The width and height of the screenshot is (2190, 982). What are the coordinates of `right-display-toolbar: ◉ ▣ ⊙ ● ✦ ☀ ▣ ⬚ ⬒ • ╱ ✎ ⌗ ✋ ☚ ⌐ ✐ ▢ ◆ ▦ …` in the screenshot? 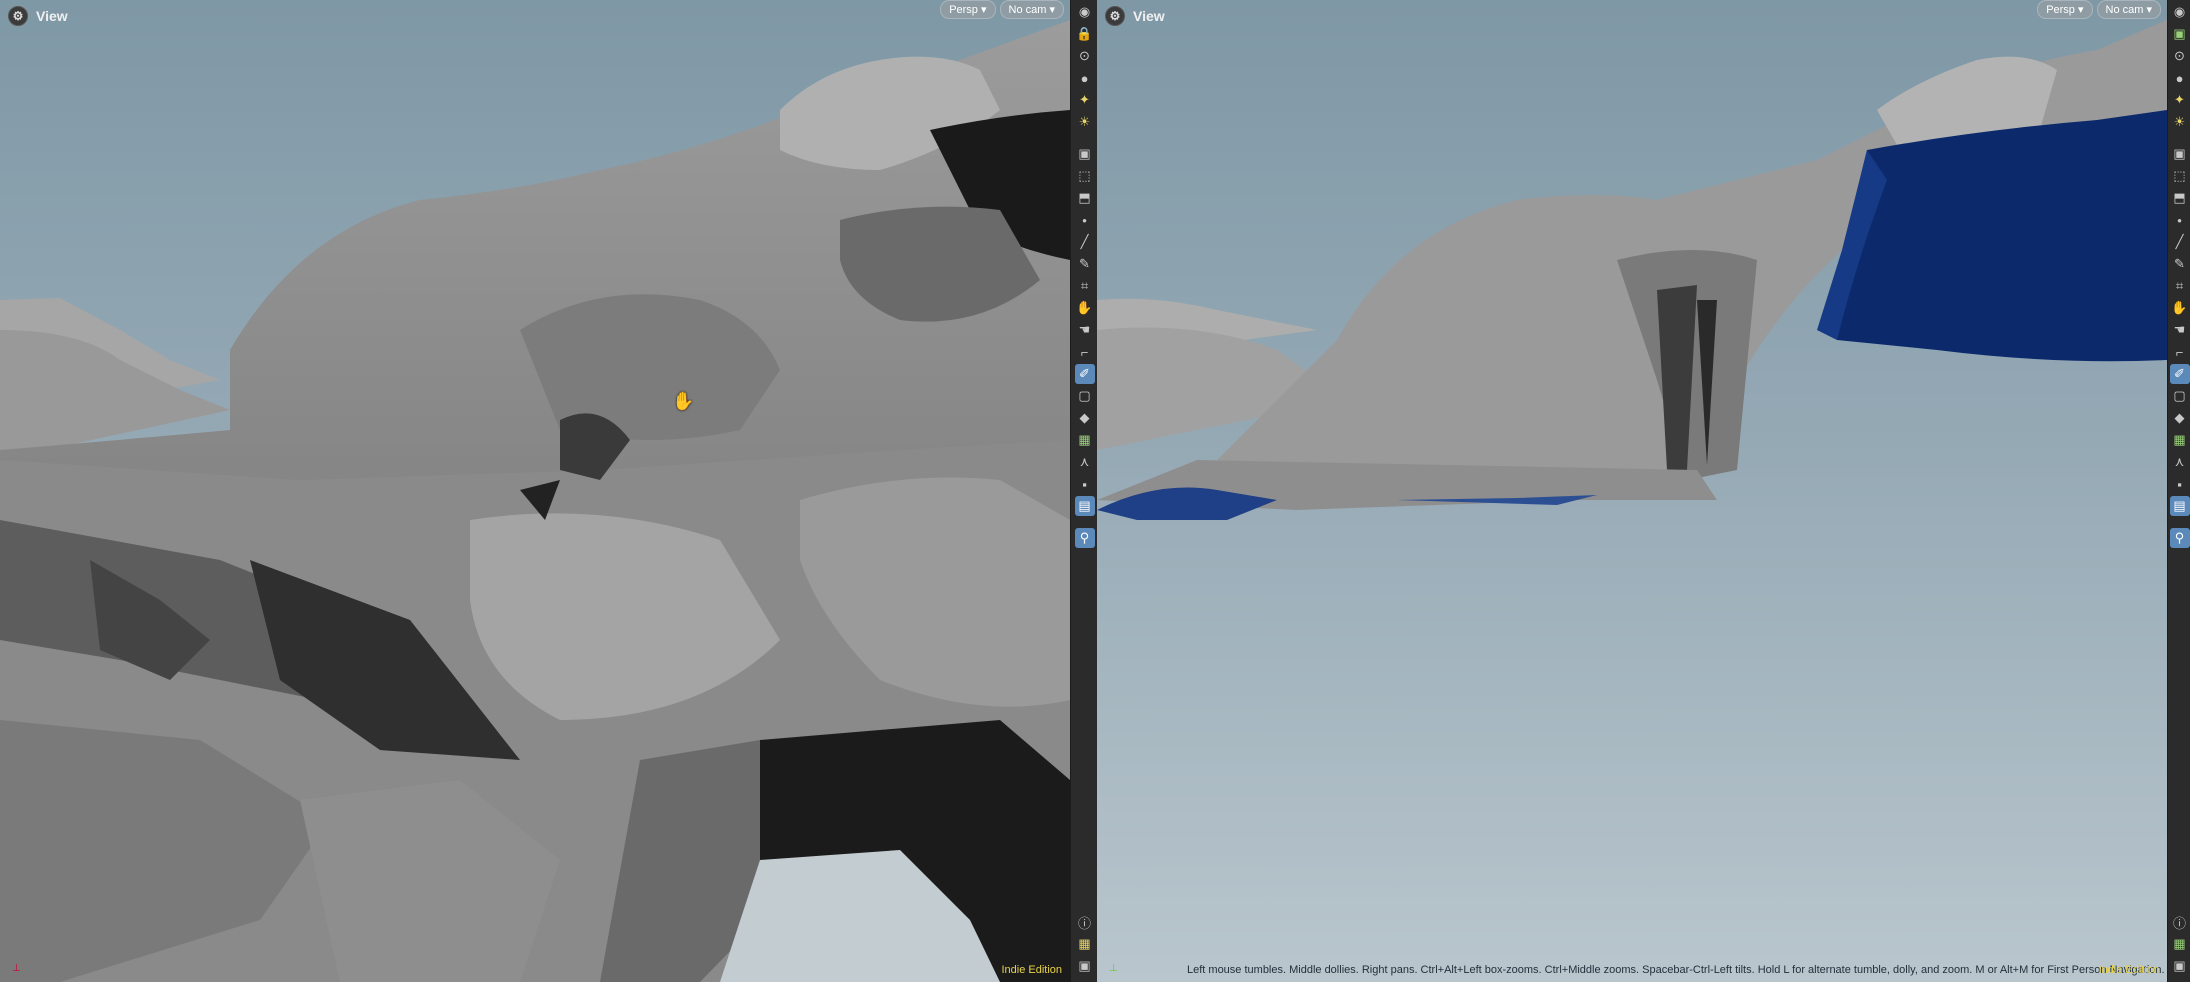 It's located at (2178, 491).